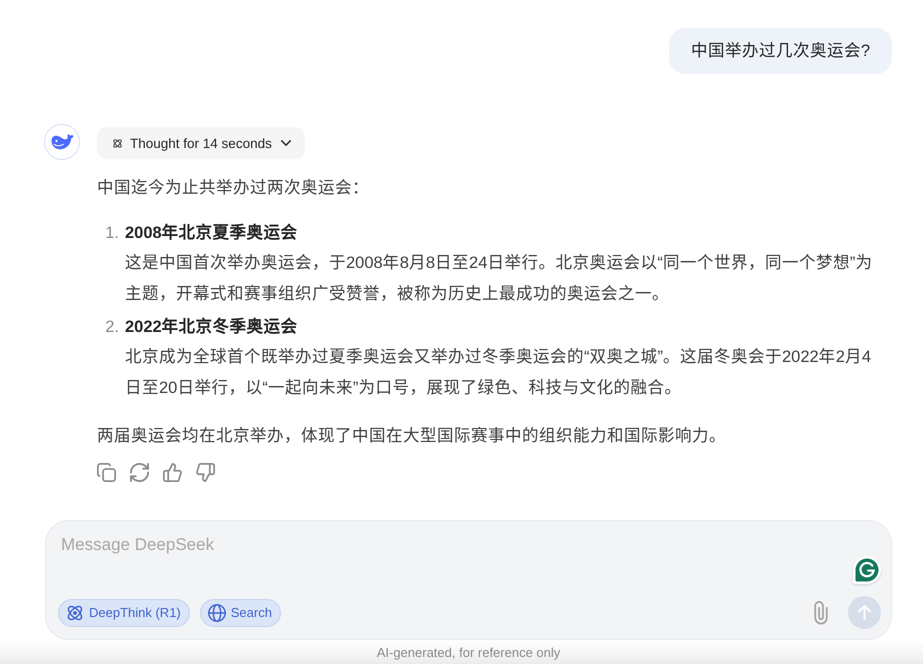 This screenshot has width=923, height=664. Describe the element at coordinates (412, 436) in the screenshot. I see `conclusion-text: 两届奥运会均在北京举办，体现了中国在大型国际赛事中的组织能力和国际影响力。` at that location.